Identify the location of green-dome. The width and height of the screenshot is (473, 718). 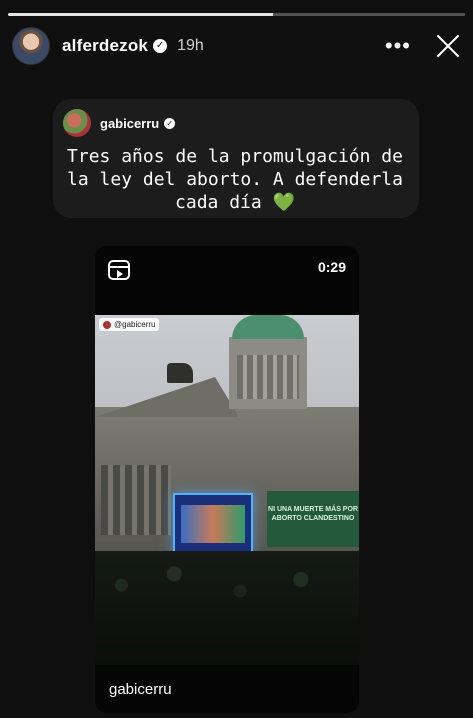
(268, 327).